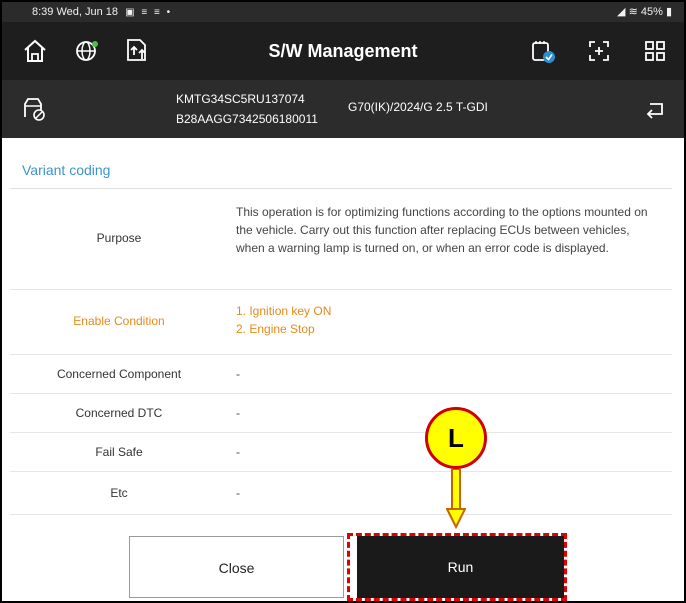  Describe the element at coordinates (668, 12) in the screenshot. I see `battery-icon: ▮` at that location.